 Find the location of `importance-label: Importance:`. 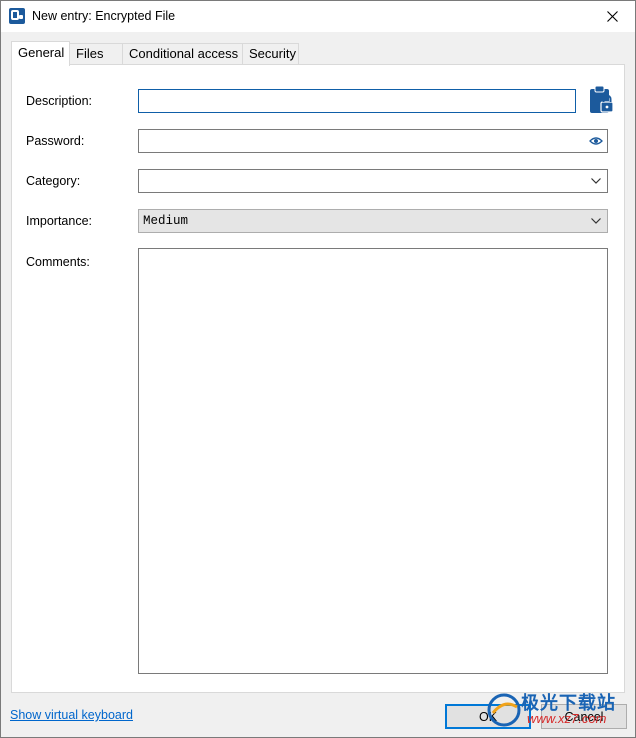

importance-label: Importance: is located at coordinates (59, 221).